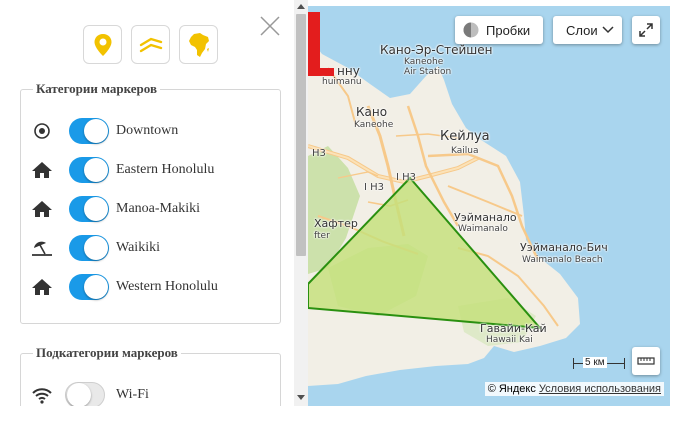 This screenshot has width=676, height=426. Describe the element at coordinates (158, 208) in the screenshot. I see `category-label: Manoa-Makiki` at that location.